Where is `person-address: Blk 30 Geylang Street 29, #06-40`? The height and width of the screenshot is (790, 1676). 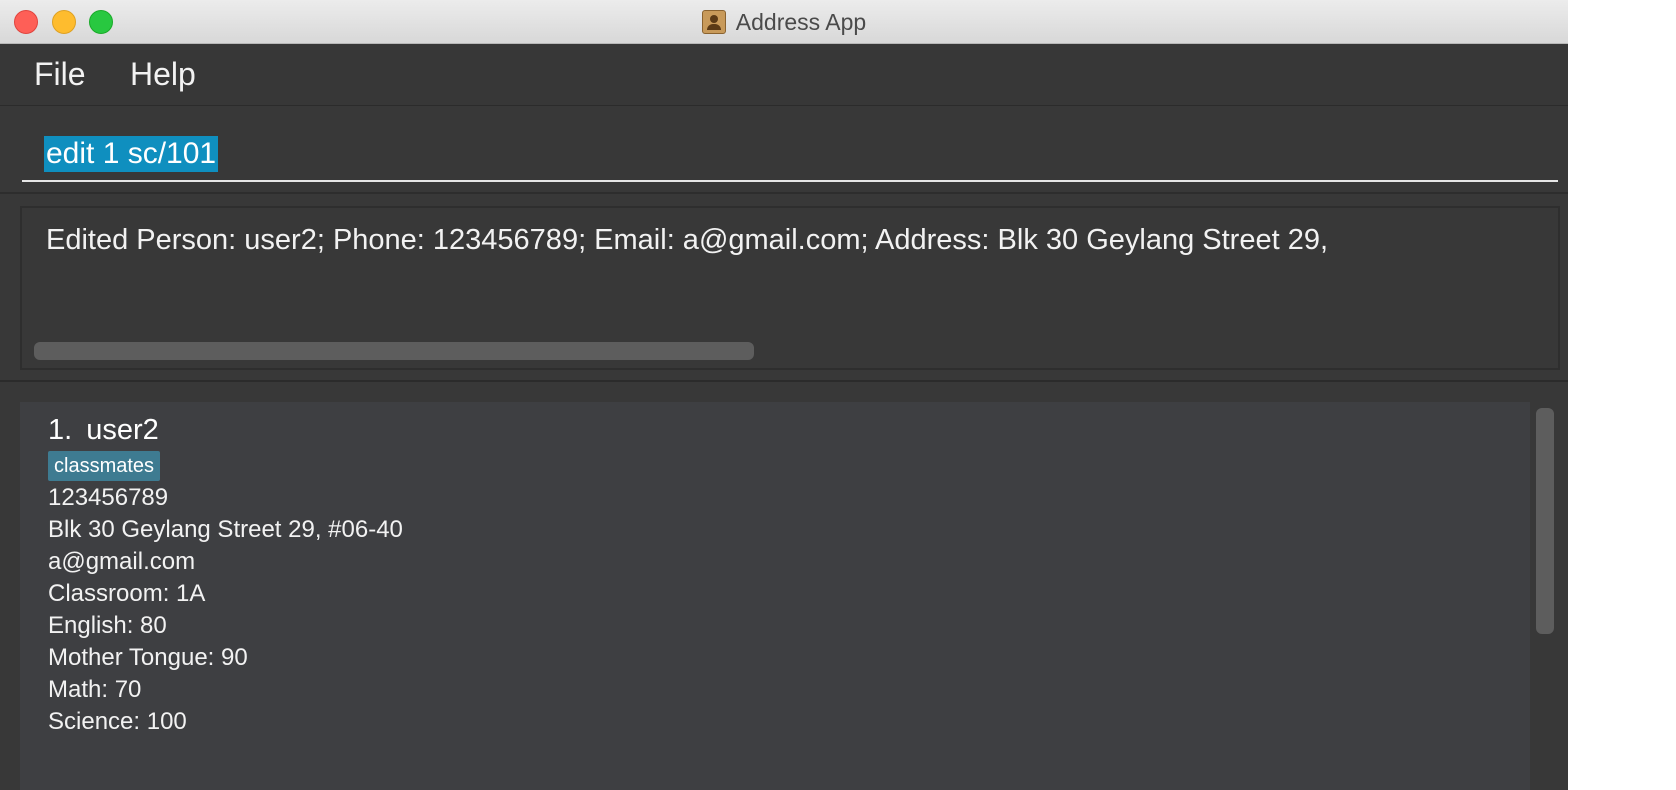 person-address: Blk 30 Geylang Street 29, #06-40 is located at coordinates (225, 529).